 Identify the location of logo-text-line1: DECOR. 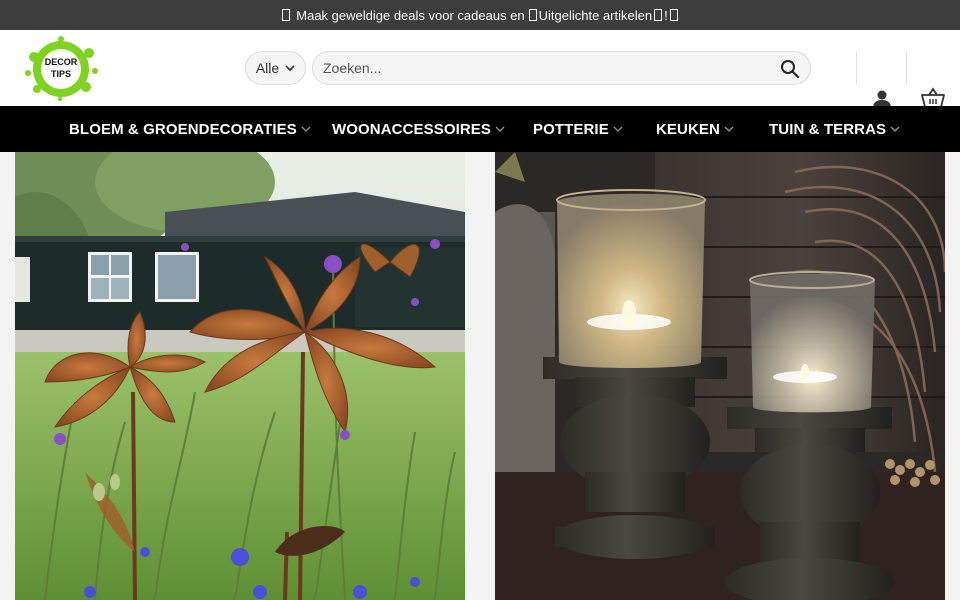
(61, 62).